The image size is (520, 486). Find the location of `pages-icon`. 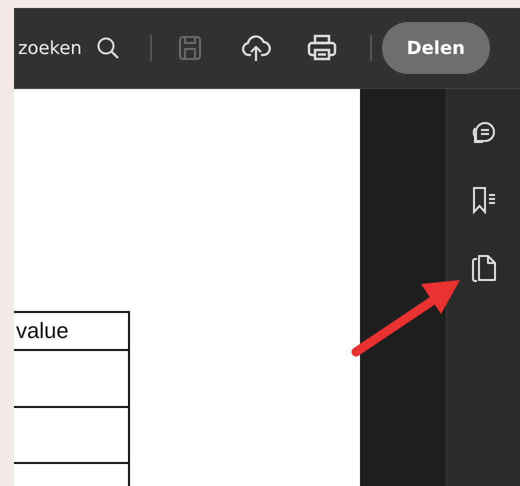

pages-icon is located at coordinates (483, 268).